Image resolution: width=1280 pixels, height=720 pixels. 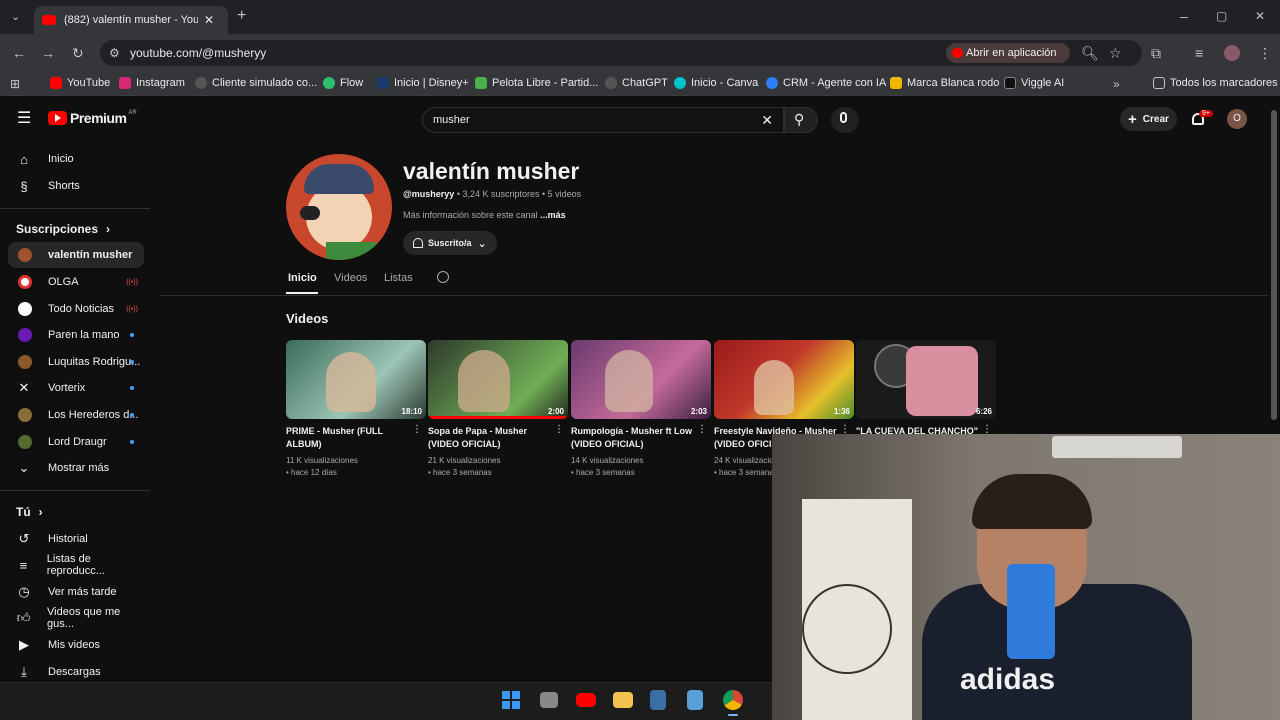 I want to click on sidebar-sub-lord-draugr: Lord Draugr, so click(x=76, y=442).